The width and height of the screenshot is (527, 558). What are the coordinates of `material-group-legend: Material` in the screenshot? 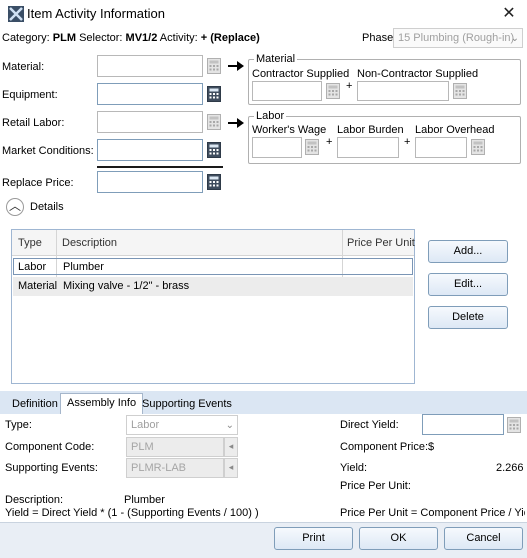 It's located at (276, 59).